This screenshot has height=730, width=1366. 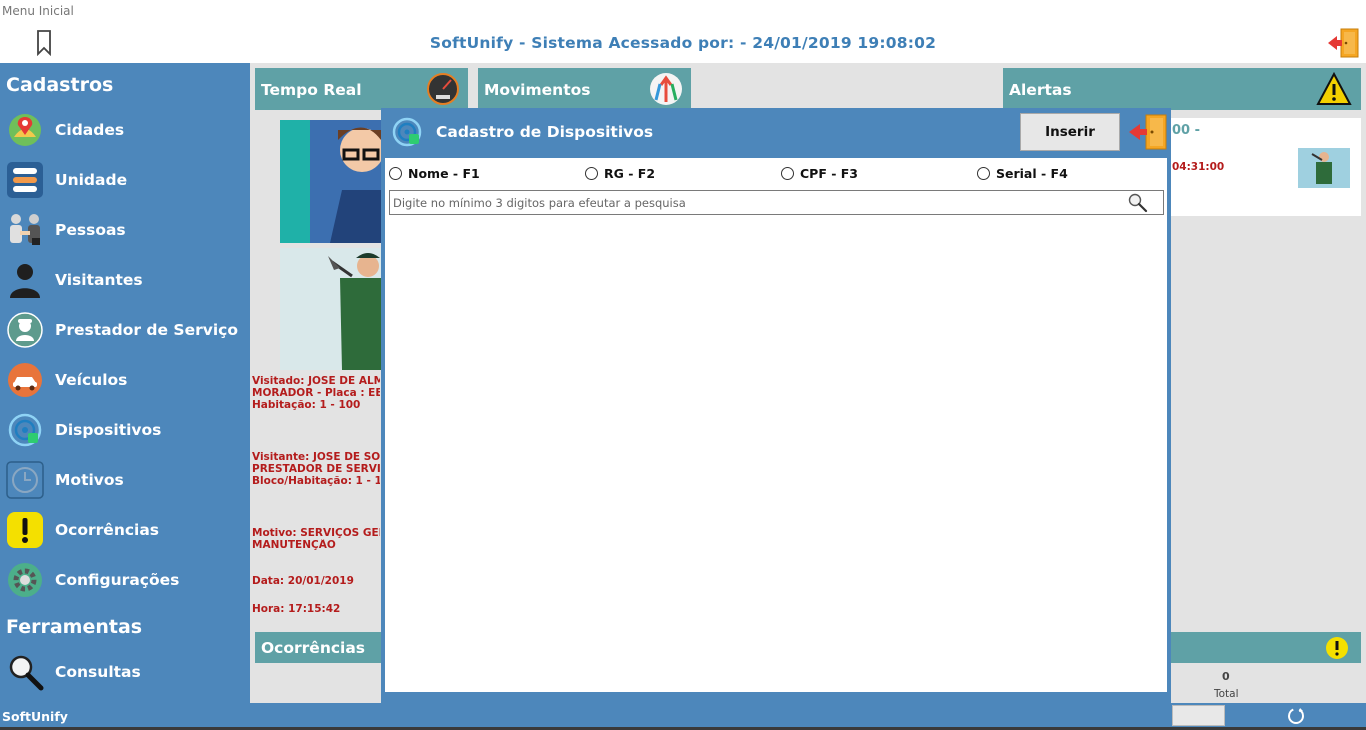 What do you see at coordinates (1226, 676) in the screenshot?
I see `total-value: 0` at bounding box center [1226, 676].